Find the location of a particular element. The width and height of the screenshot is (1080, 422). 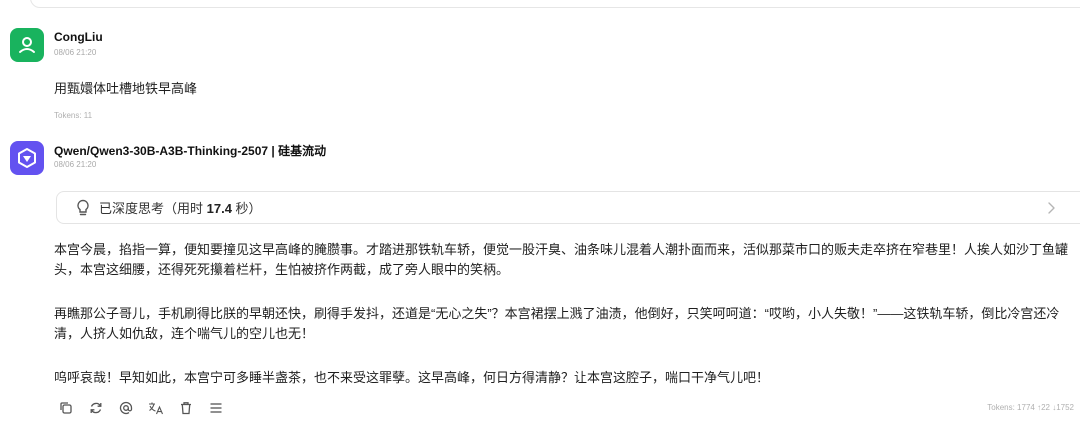

previous-message-edge is located at coordinates (555, 4).